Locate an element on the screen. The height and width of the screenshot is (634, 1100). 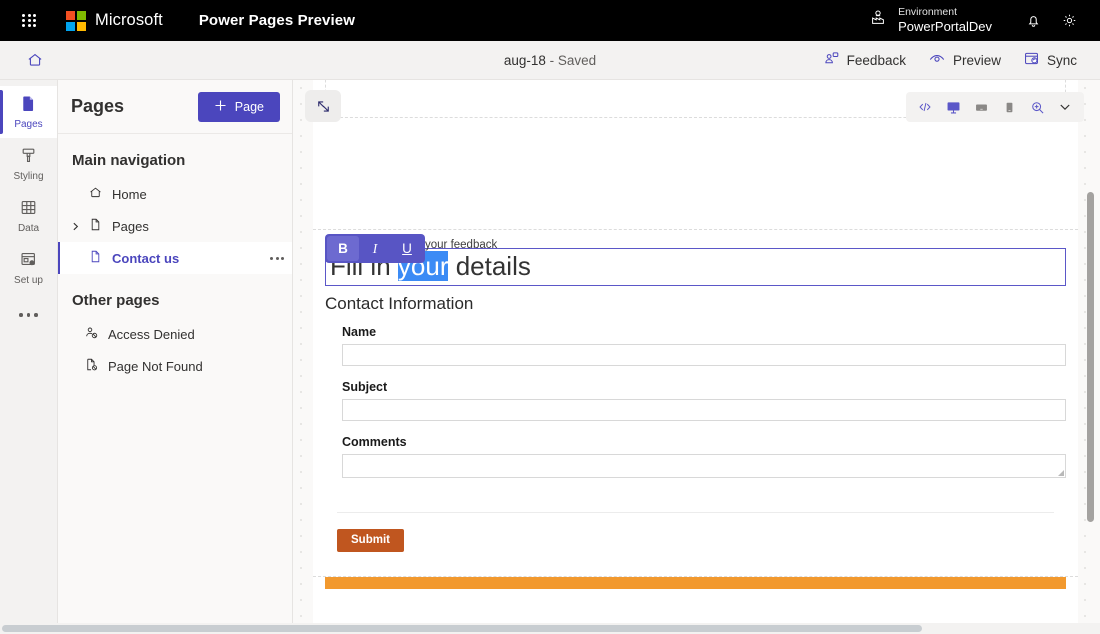
nav-item-home: Home is located at coordinates (175, 194).